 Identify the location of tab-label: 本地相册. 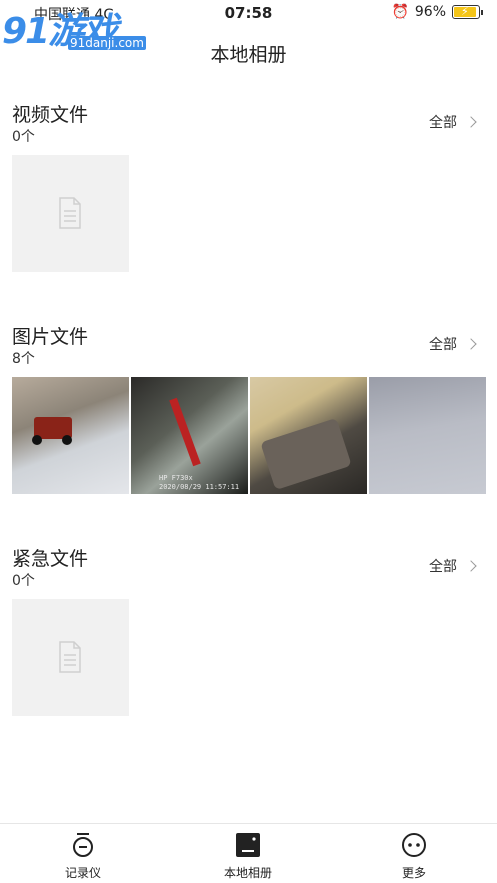
(247, 873).